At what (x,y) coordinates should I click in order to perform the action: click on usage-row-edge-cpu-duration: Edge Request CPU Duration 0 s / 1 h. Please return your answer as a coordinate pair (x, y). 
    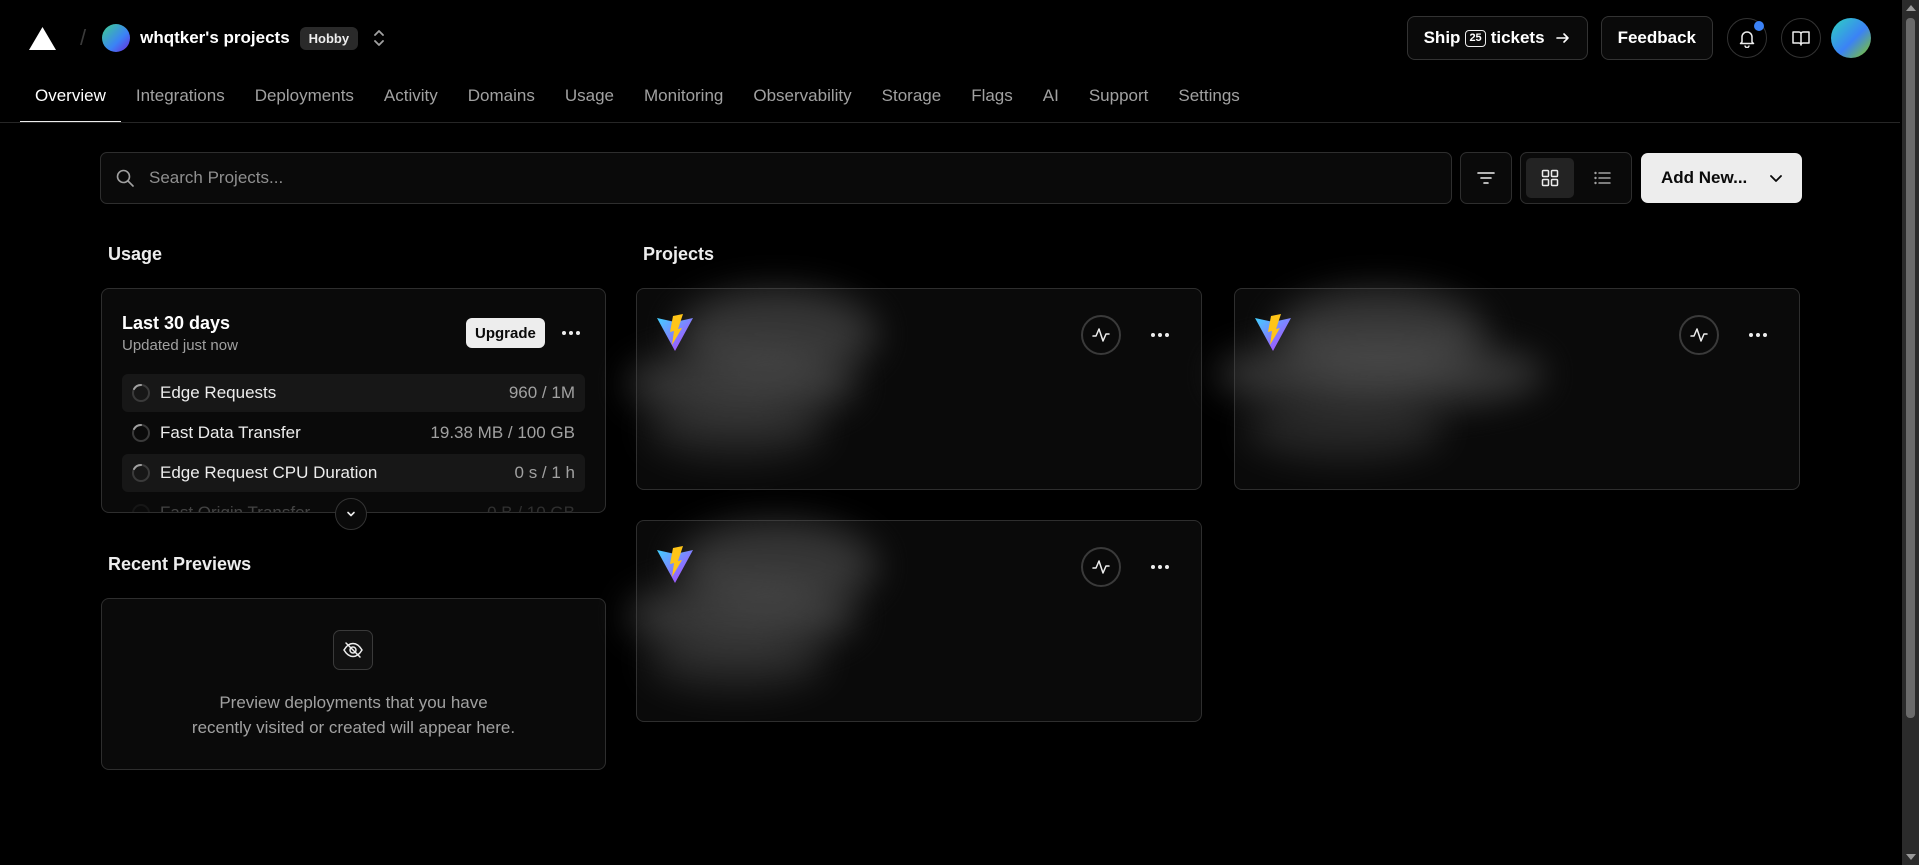
    Looking at the image, I should click on (353, 473).